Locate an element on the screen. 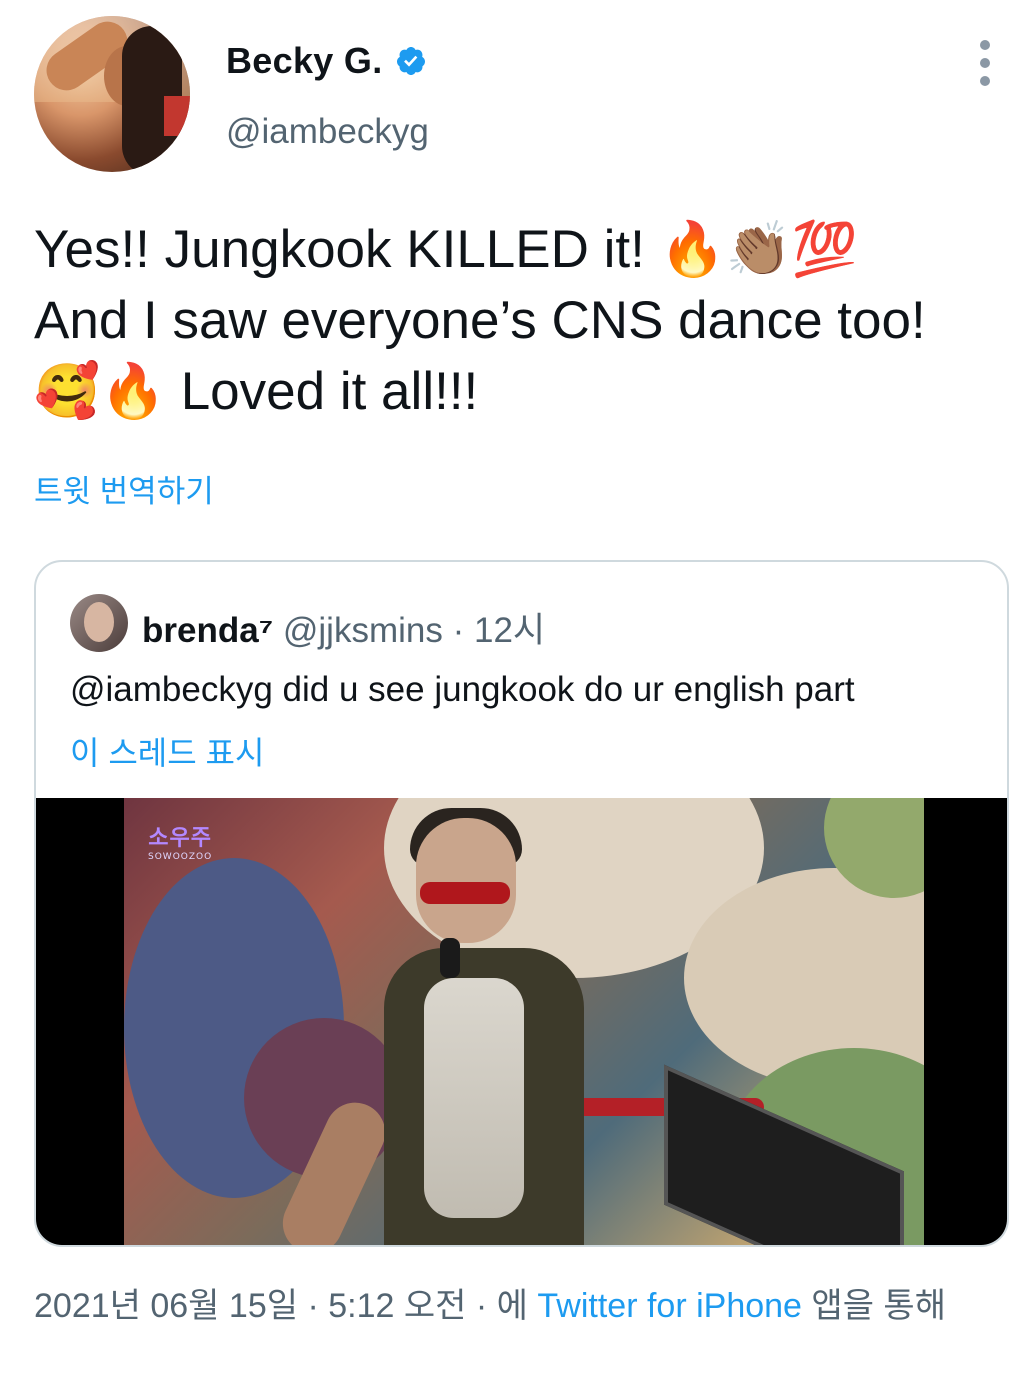 The image size is (1024, 1381). logo-main-text: 소우주 is located at coordinates (180, 838).